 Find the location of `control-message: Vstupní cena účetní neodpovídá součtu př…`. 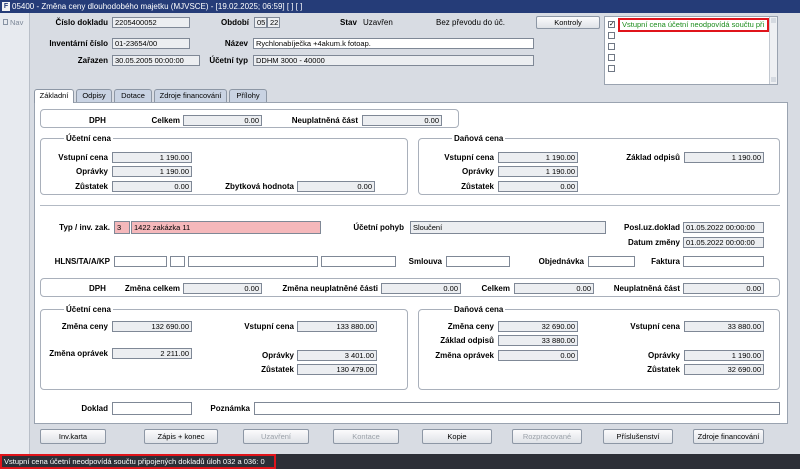

control-message: Vstupní cena účetní neodpovídá součtu př… is located at coordinates (693, 25).